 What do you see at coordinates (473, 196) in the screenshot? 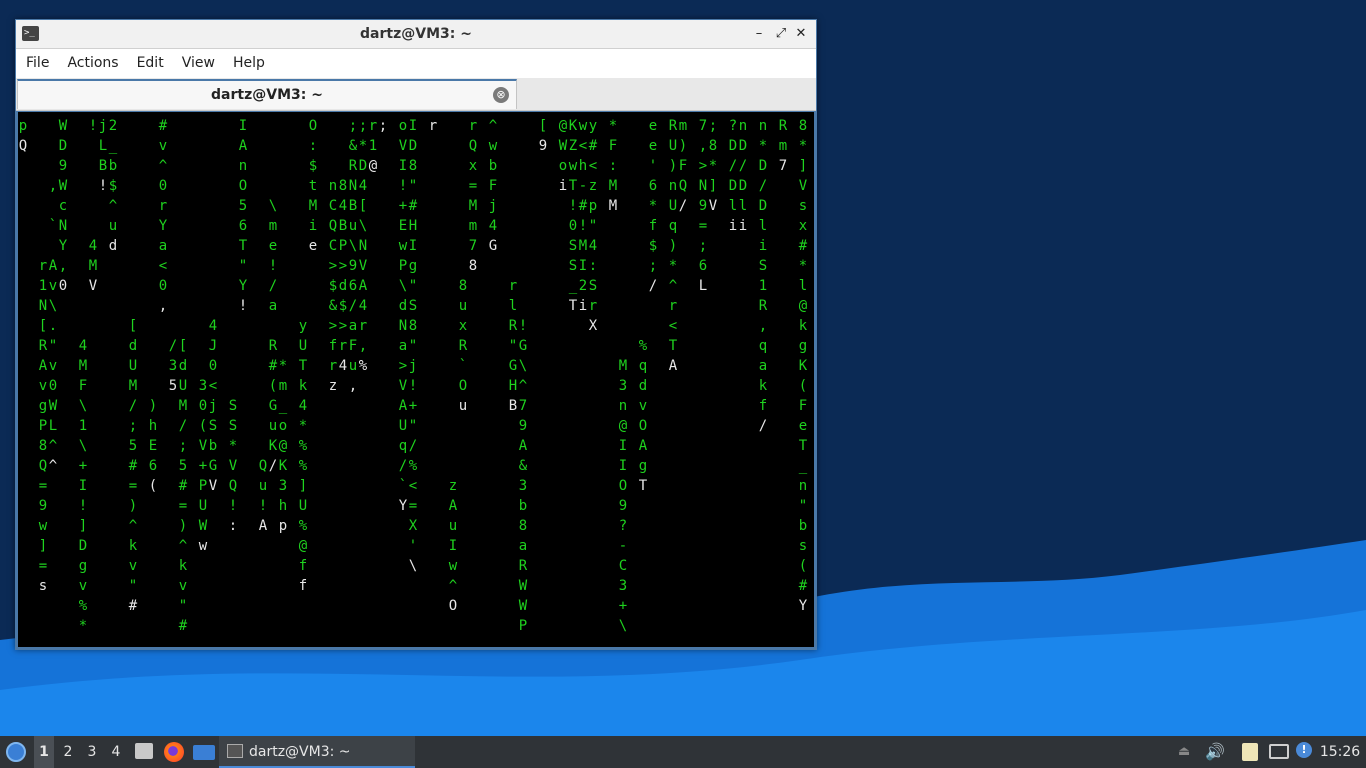
I see `matrix-column: r Q x = M m 7 8` at bounding box center [473, 196].